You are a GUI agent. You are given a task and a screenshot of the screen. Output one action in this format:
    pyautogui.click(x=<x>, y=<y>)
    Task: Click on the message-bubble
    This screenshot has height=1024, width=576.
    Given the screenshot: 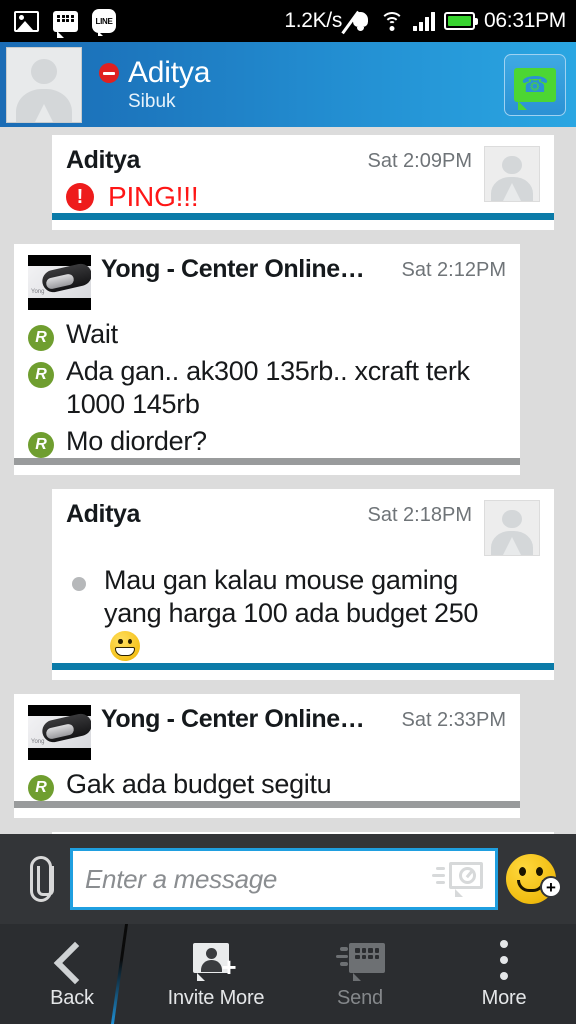 What is the action you would take?
    pyautogui.click(x=303, y=832)
    